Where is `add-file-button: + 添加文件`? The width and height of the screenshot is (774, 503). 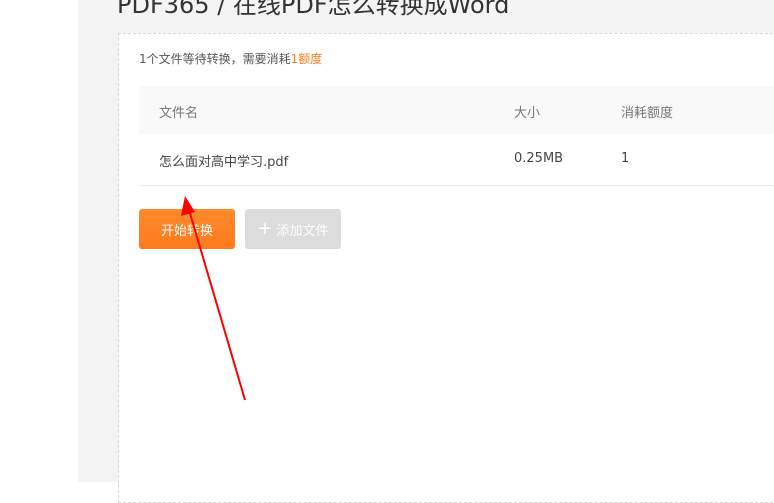
add-file-button: + 添加文件 is located at coordinates (293, 229).